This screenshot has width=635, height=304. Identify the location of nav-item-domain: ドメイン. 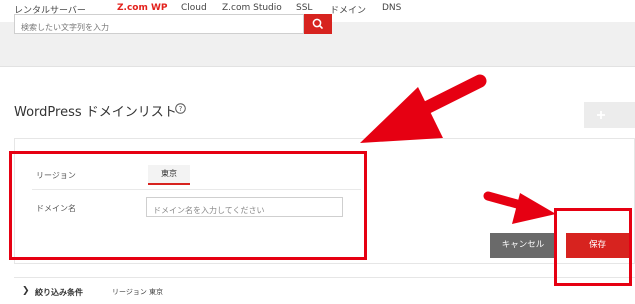
(348, 9).